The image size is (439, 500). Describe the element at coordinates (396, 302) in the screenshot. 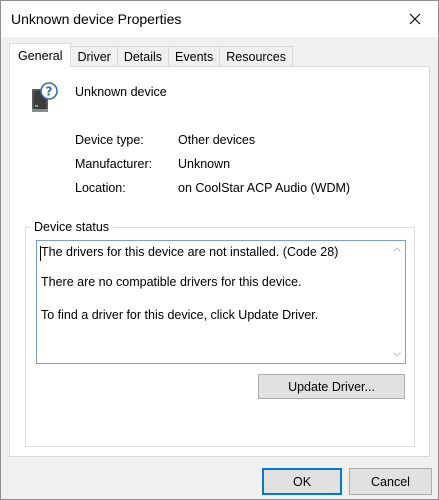

I see `vertical-scrollbar` at that location.